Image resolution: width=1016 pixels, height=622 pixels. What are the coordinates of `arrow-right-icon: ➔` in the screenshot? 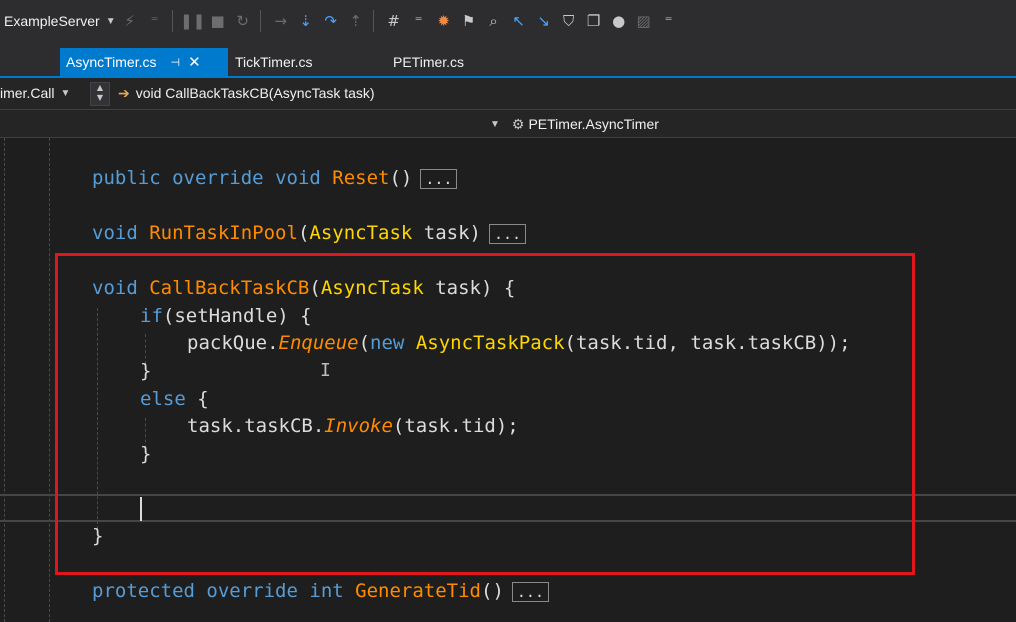 It's located at (124, 92).